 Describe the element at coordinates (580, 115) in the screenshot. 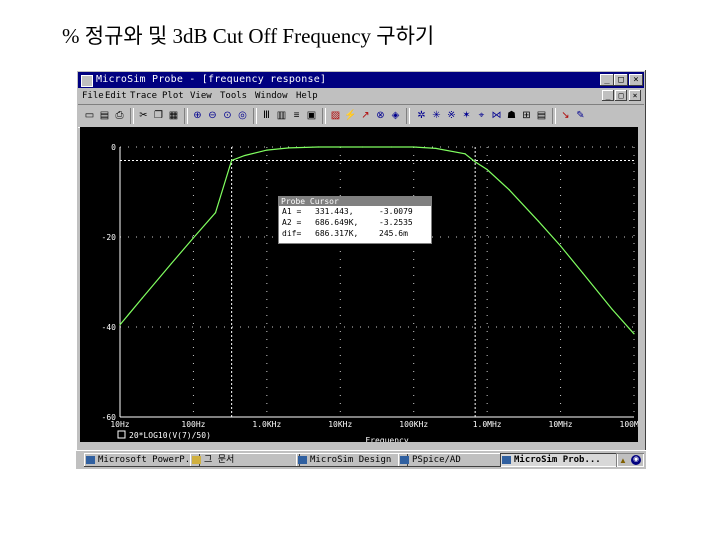

I see `cursor-peak-icon: ✎` at that location.